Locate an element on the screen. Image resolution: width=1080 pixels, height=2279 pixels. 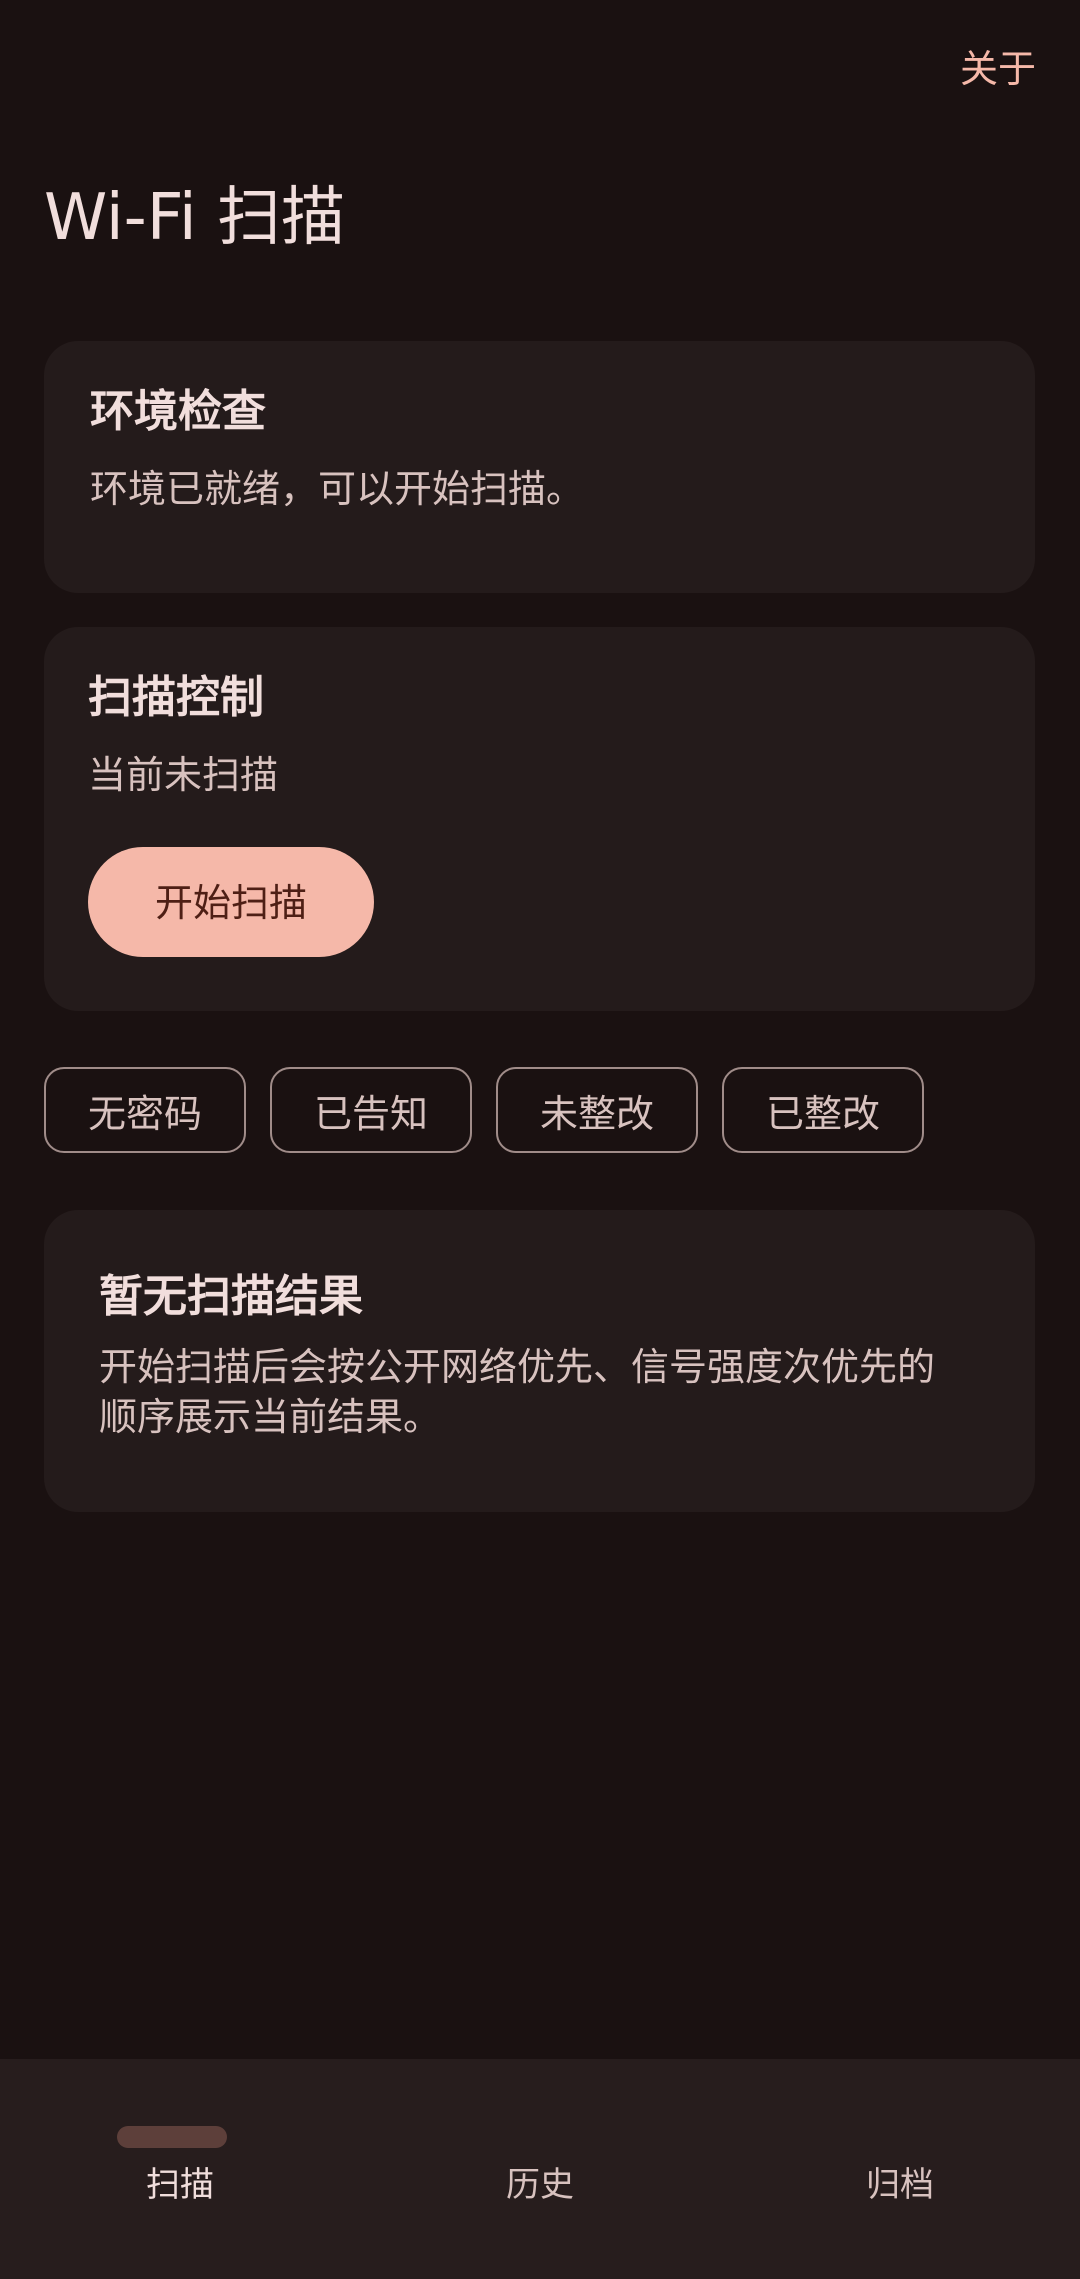
scan-results-card: 暂无扫描结果 开始扫描后会按公开网络优先、信号强度次优先的 顺序展示当前结果。 is located at coordinates (539, 1361).